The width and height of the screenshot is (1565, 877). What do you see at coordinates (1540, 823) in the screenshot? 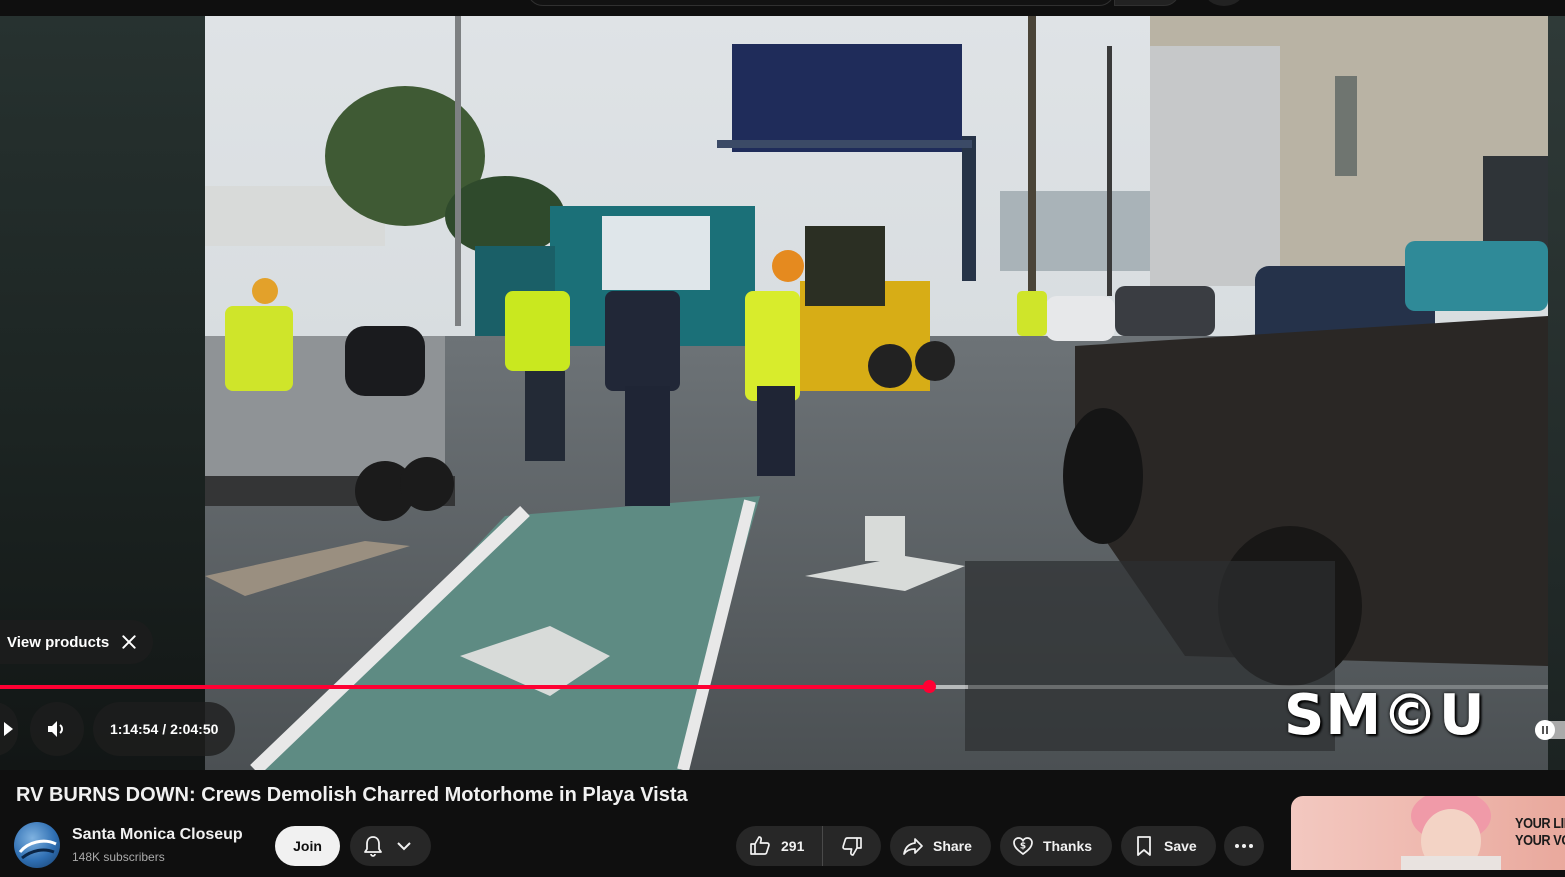
I see `ad-line-1: YOUR LIFE` at bounding box center [1540, 823].